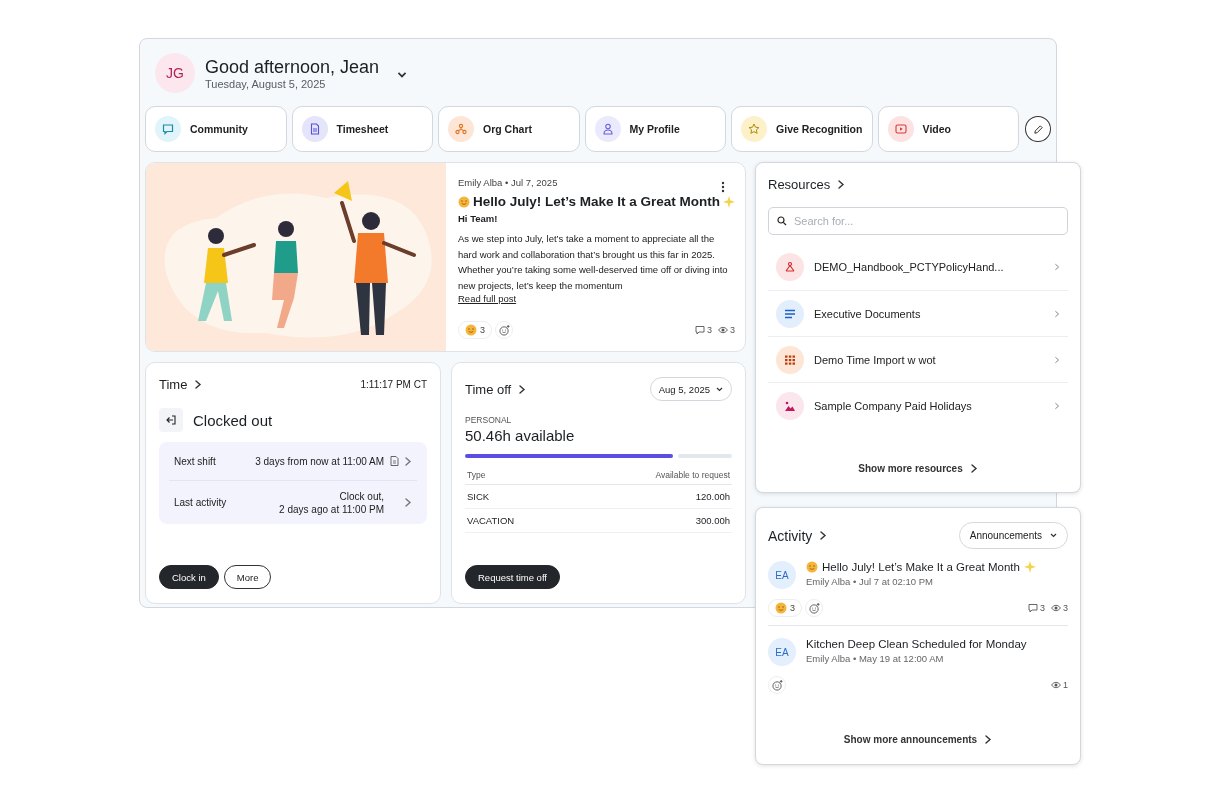 The width and height of the screenshot is (1208, 806). I want to click on shortcut-button: Org Chart, so click(509, 129).